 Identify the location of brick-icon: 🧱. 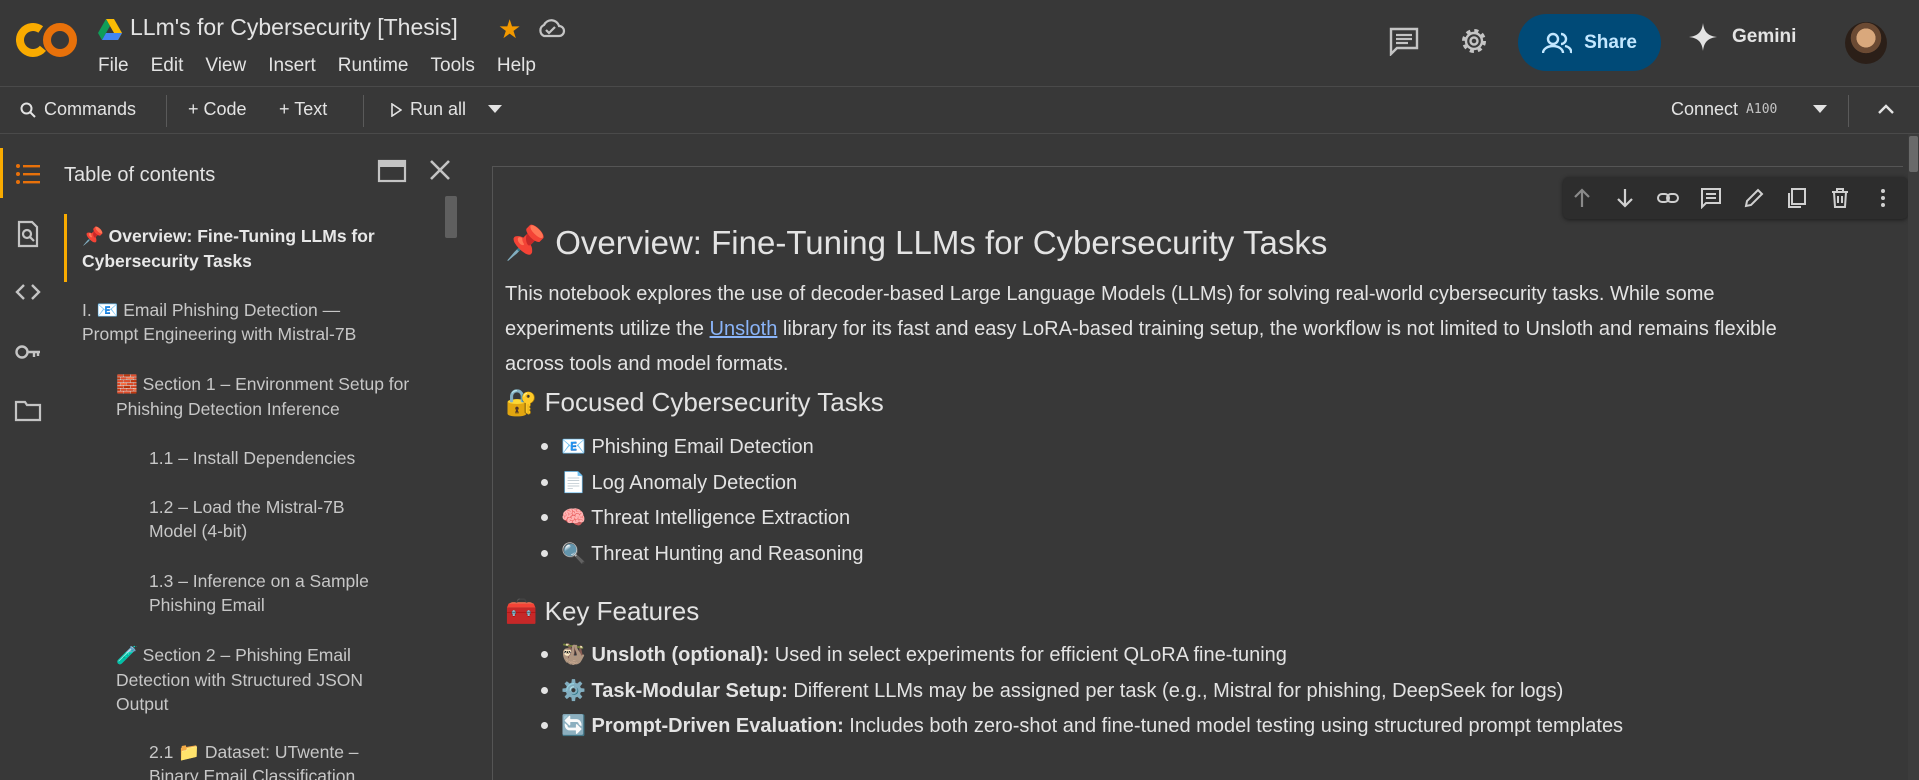
(127, 385).